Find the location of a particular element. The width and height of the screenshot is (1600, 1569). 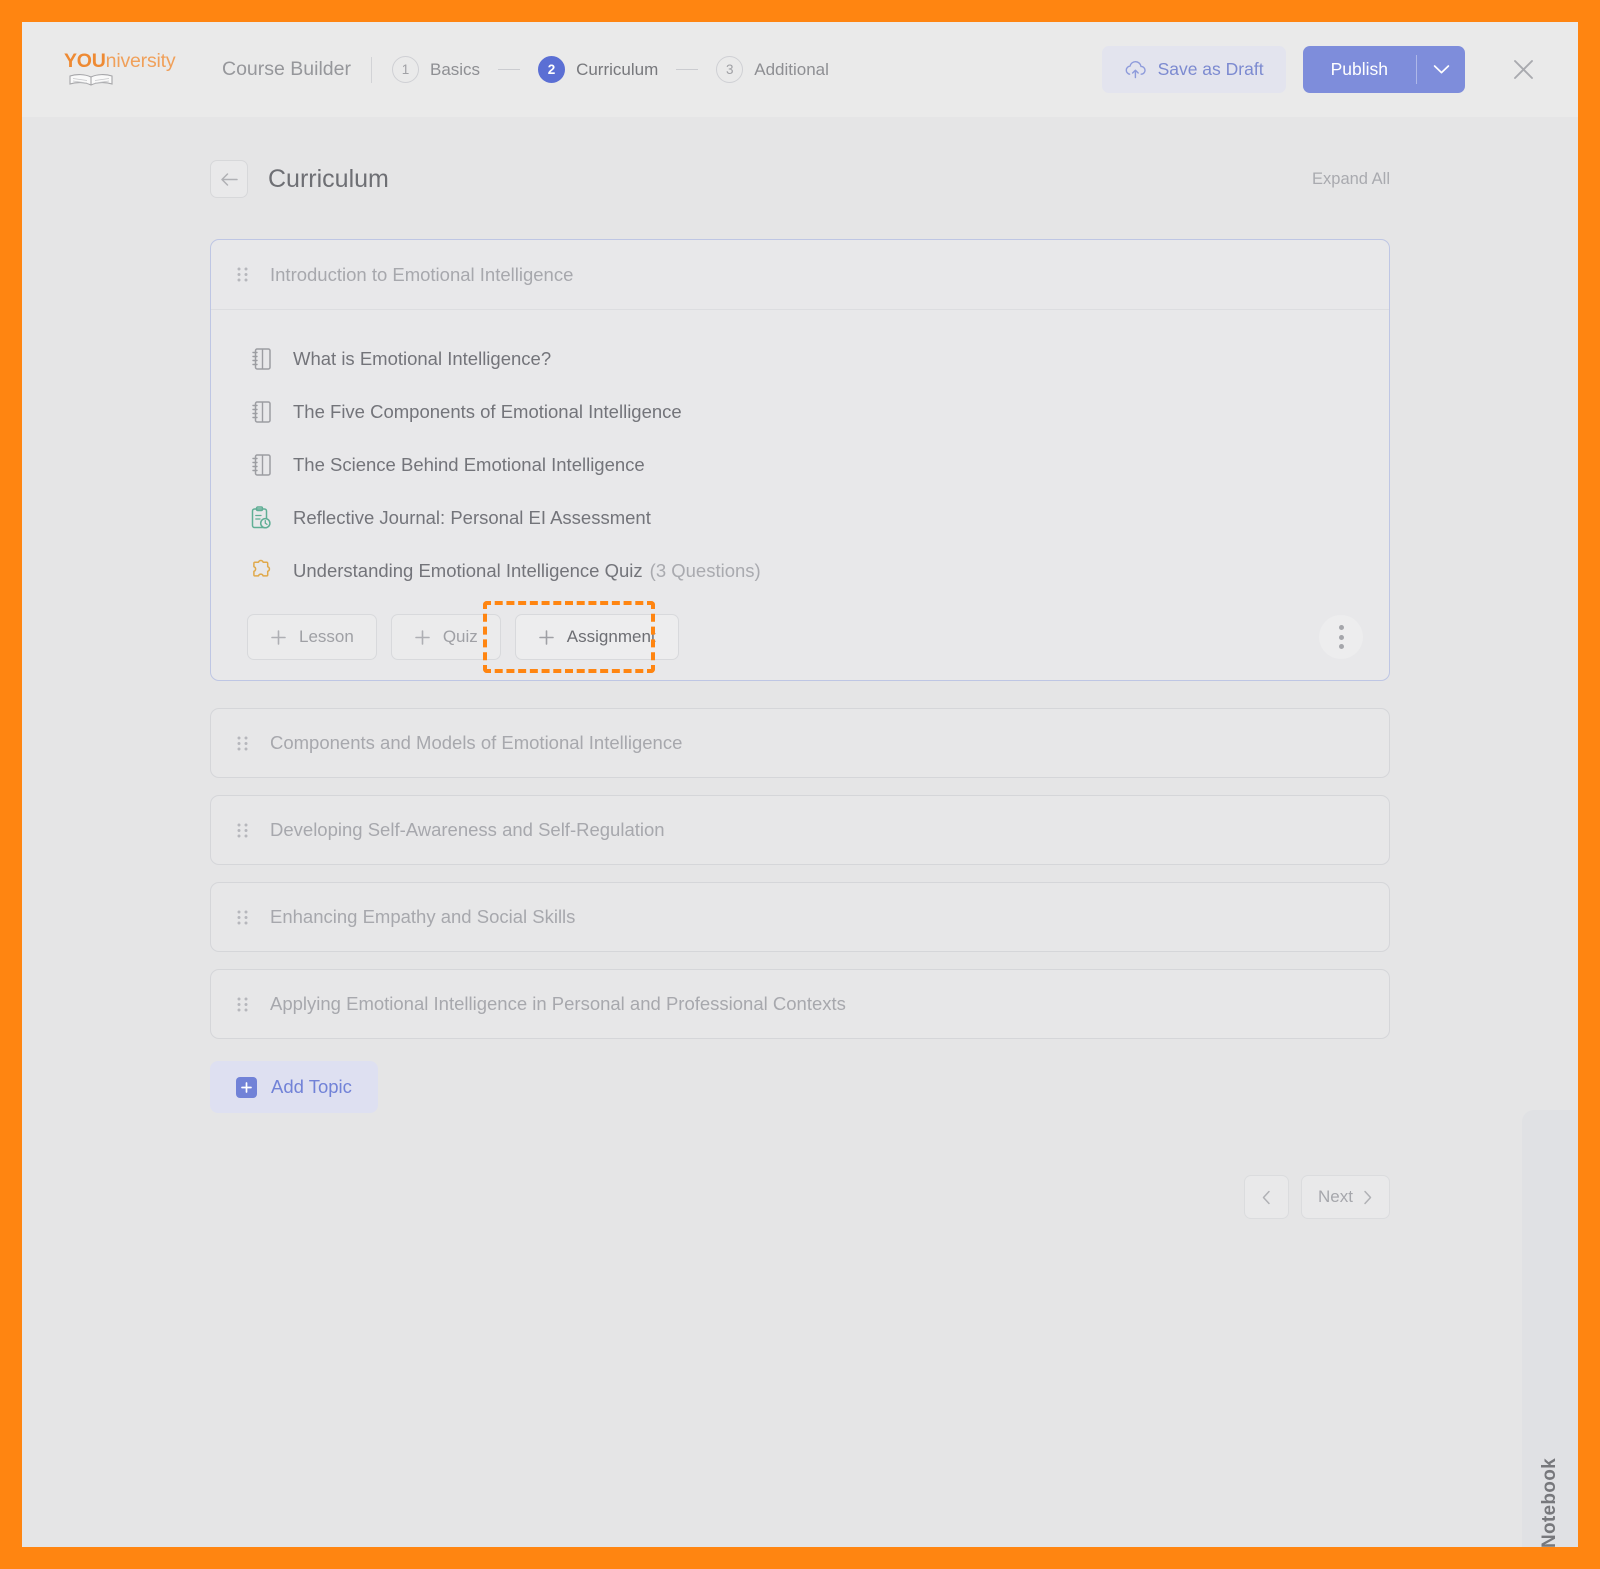

top-bar-actions: Save as Draft Publish is located at coordinates (1320, 69).